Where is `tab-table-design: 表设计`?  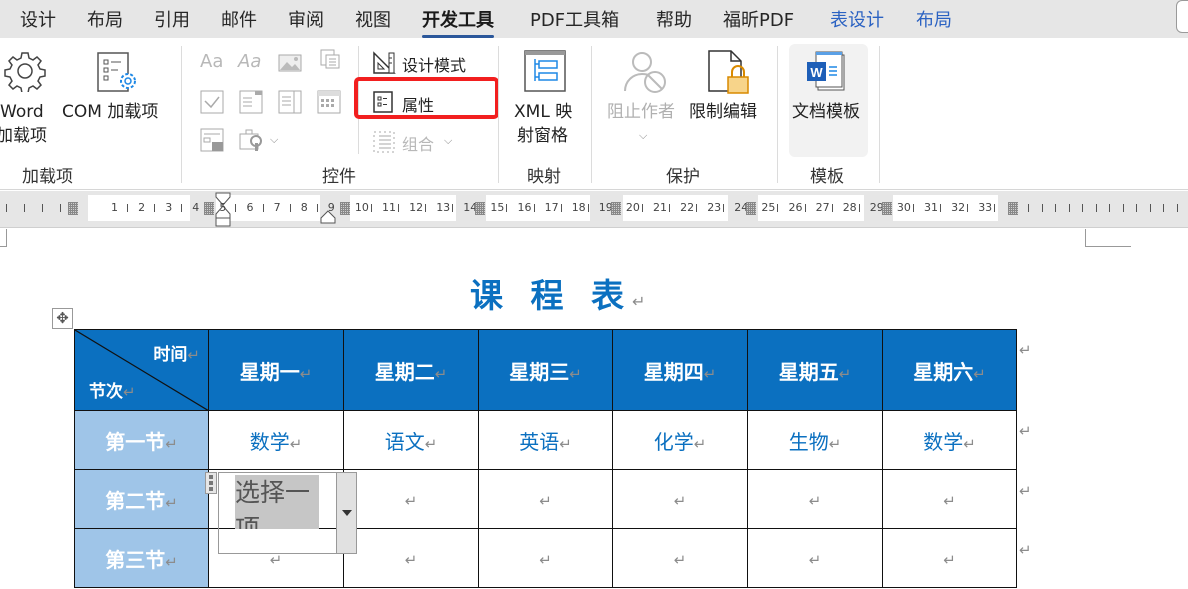 tab-table-design: 表设计 is located at coordinates (857, 19).